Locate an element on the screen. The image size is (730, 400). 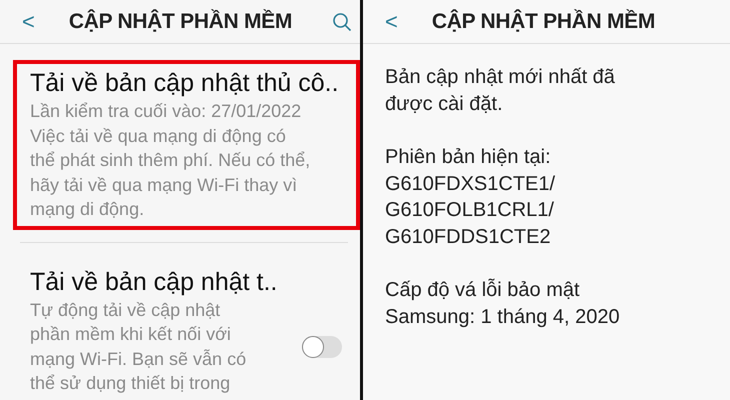
setting-description: Lần kiểm tra cuối vào: 27/01/2022 Việc tải về qua mạng di động có thể phát sinh thêm phí. Nếu có thể, hãy tải về qua mạng Wi-Fi thay vì mạng di động. is located at coordinates (170, 160).